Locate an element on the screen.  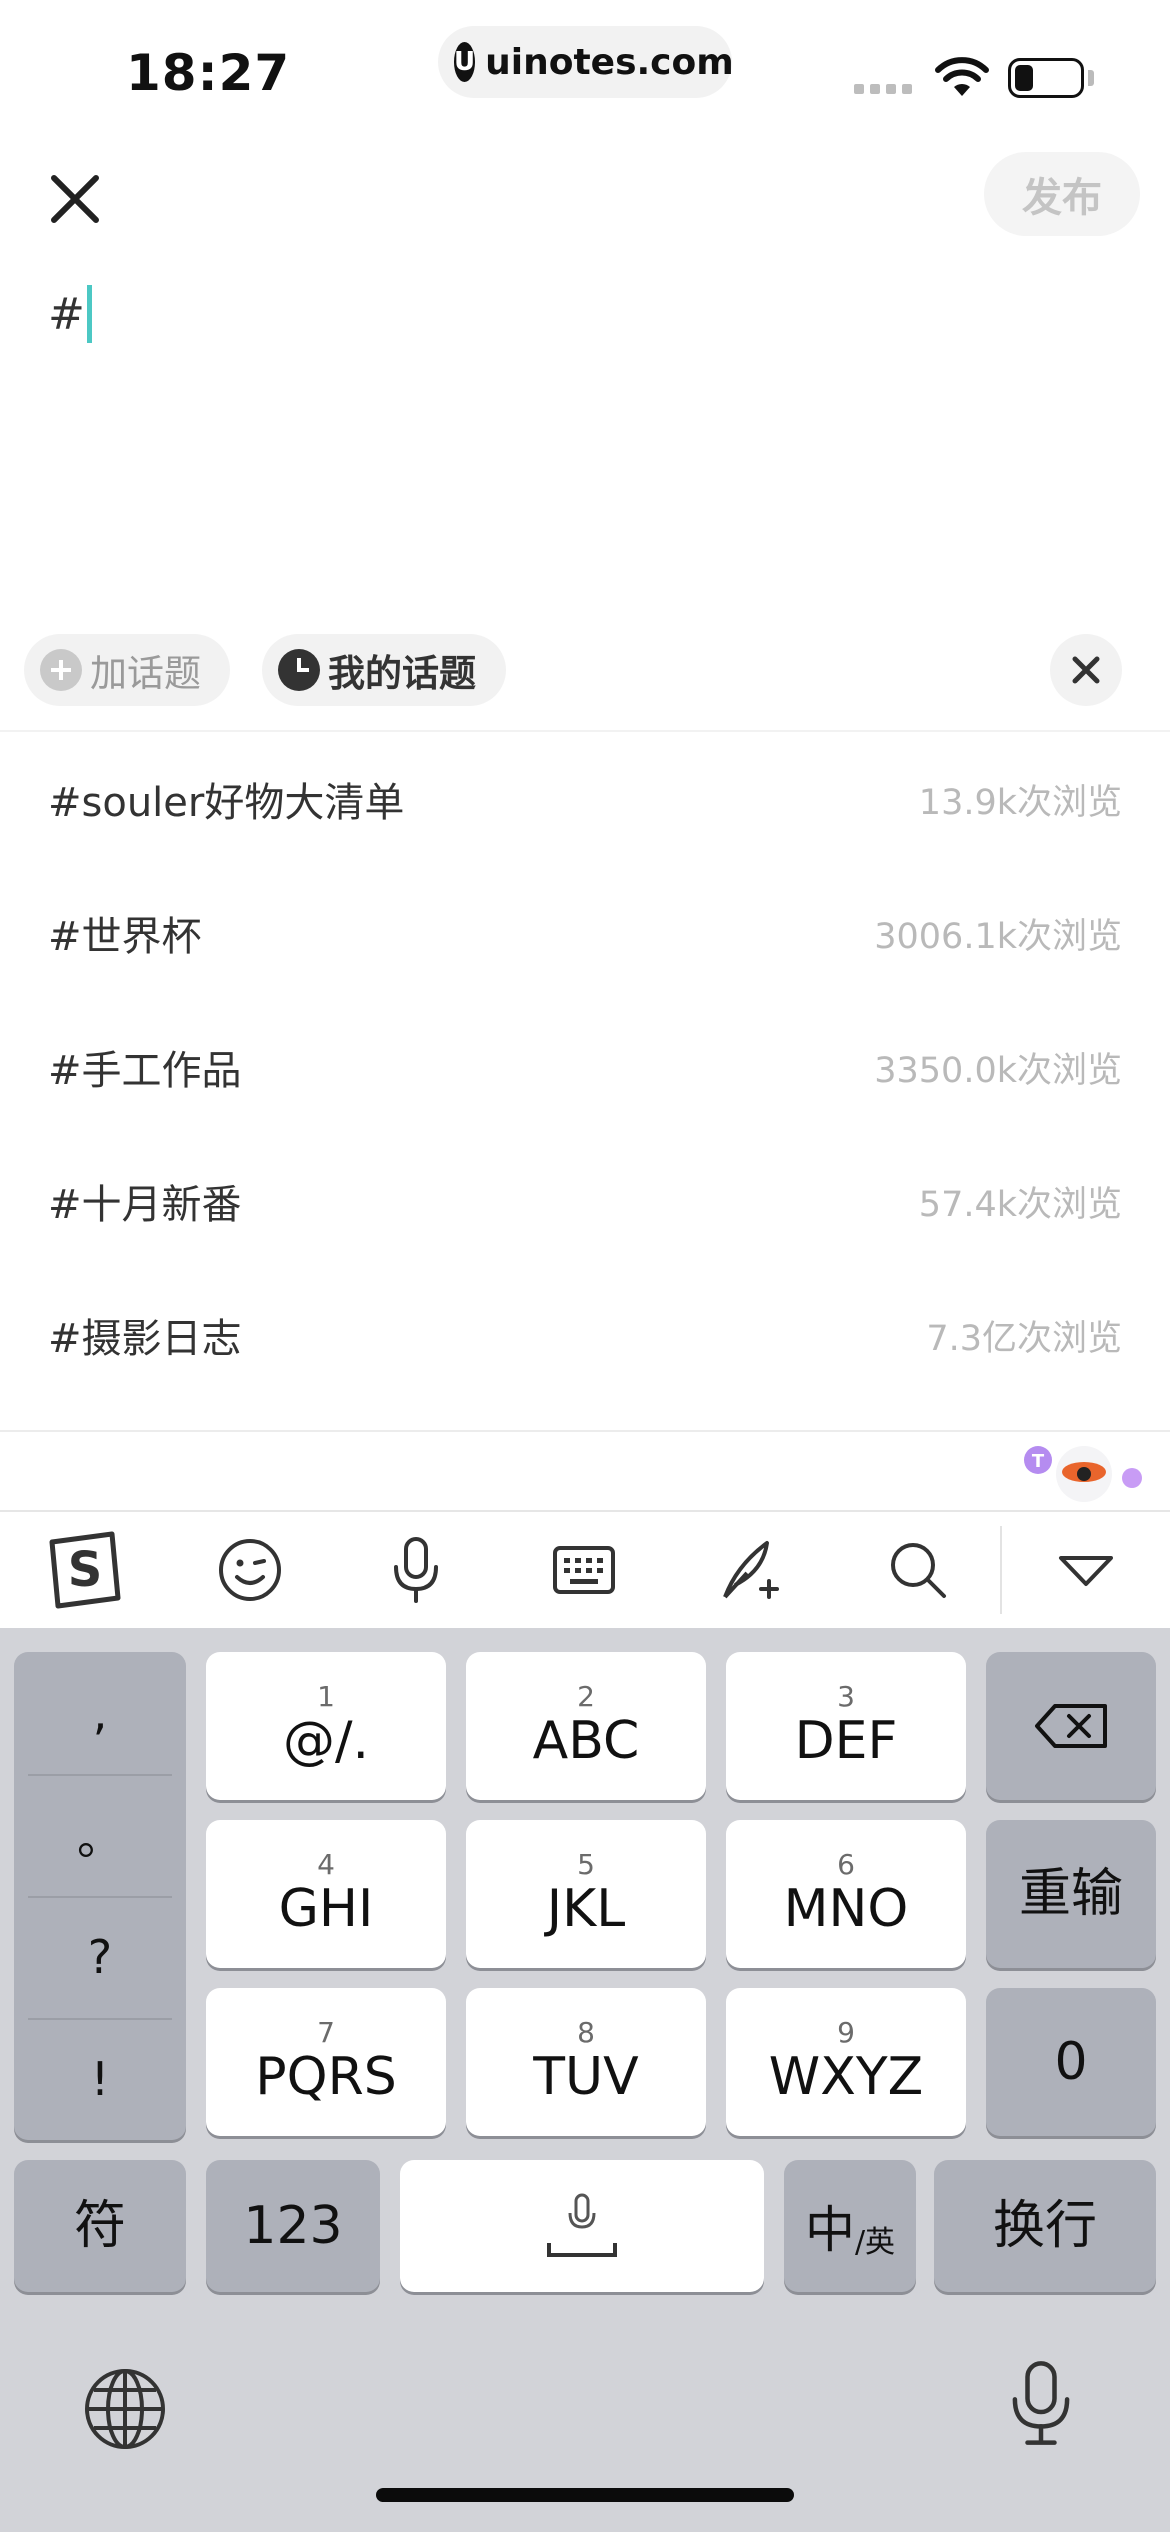
topic-views: 3006.1k次浏览 is located at coordinates (998, 936).